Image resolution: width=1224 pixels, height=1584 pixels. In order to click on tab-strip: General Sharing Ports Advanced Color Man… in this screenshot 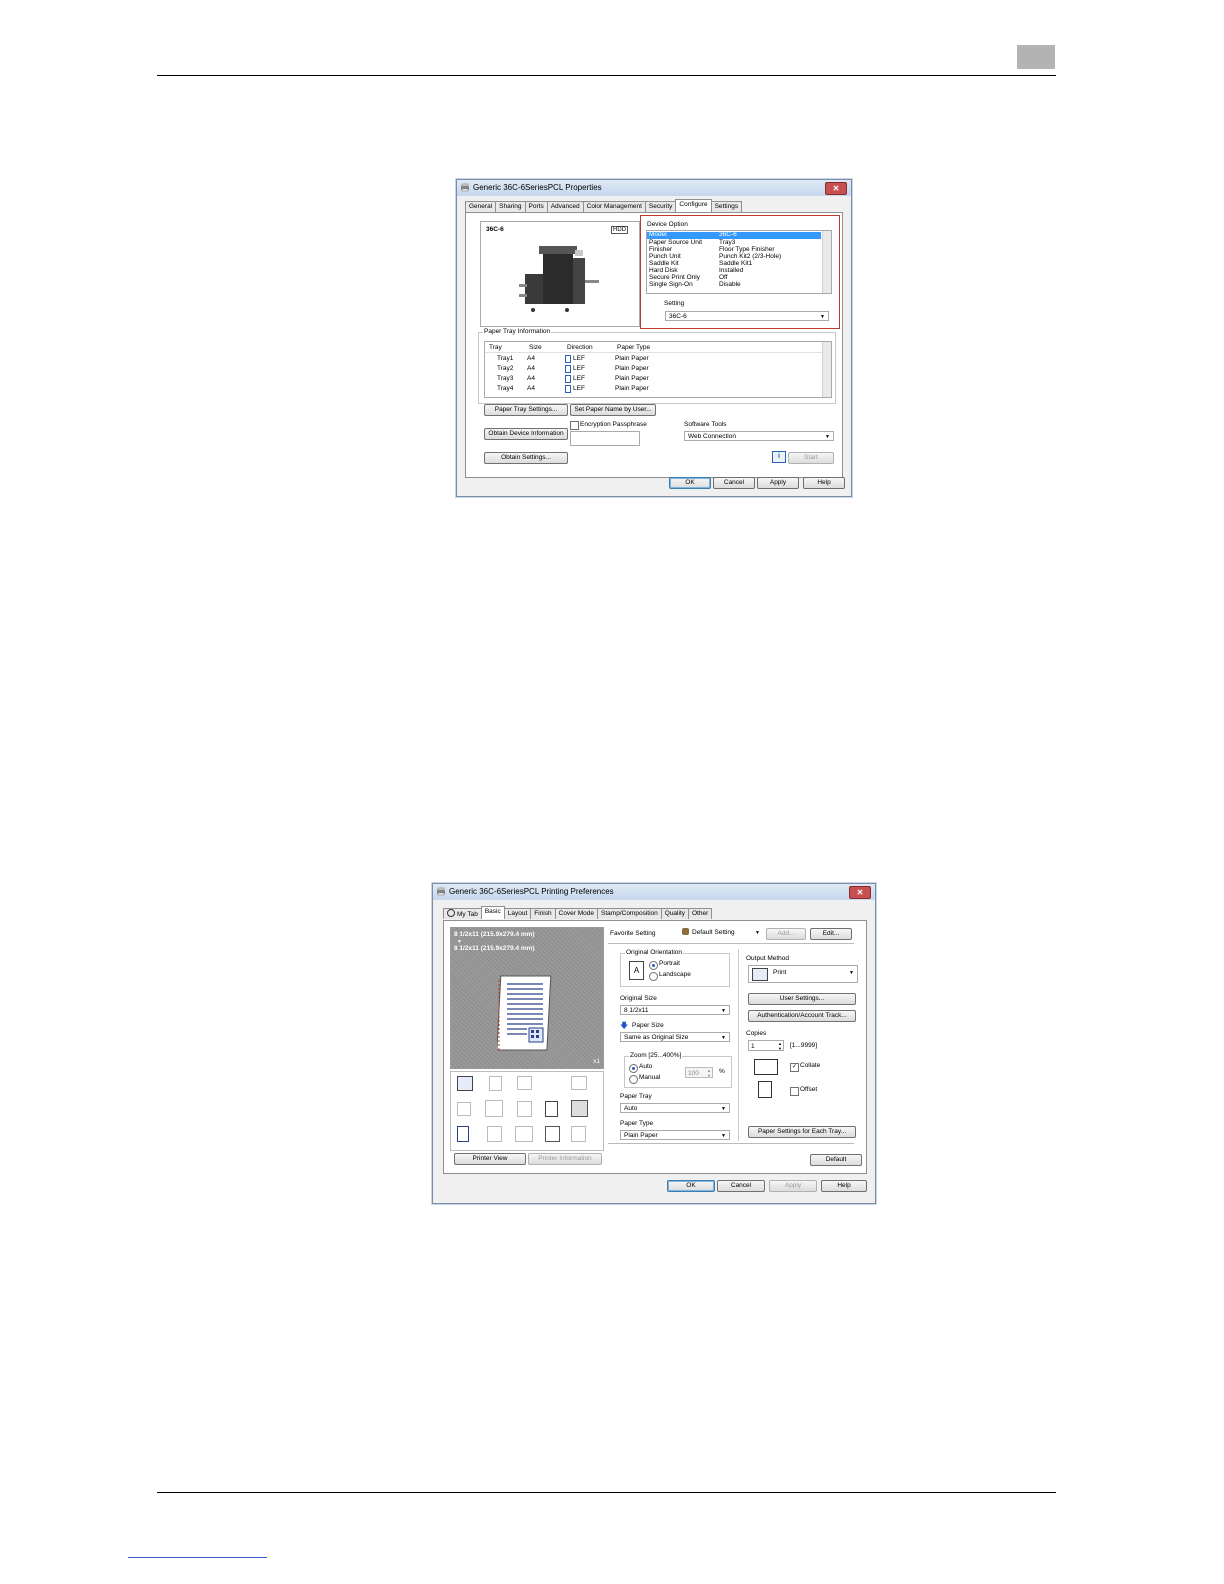, I will do `click(604, 205)`.